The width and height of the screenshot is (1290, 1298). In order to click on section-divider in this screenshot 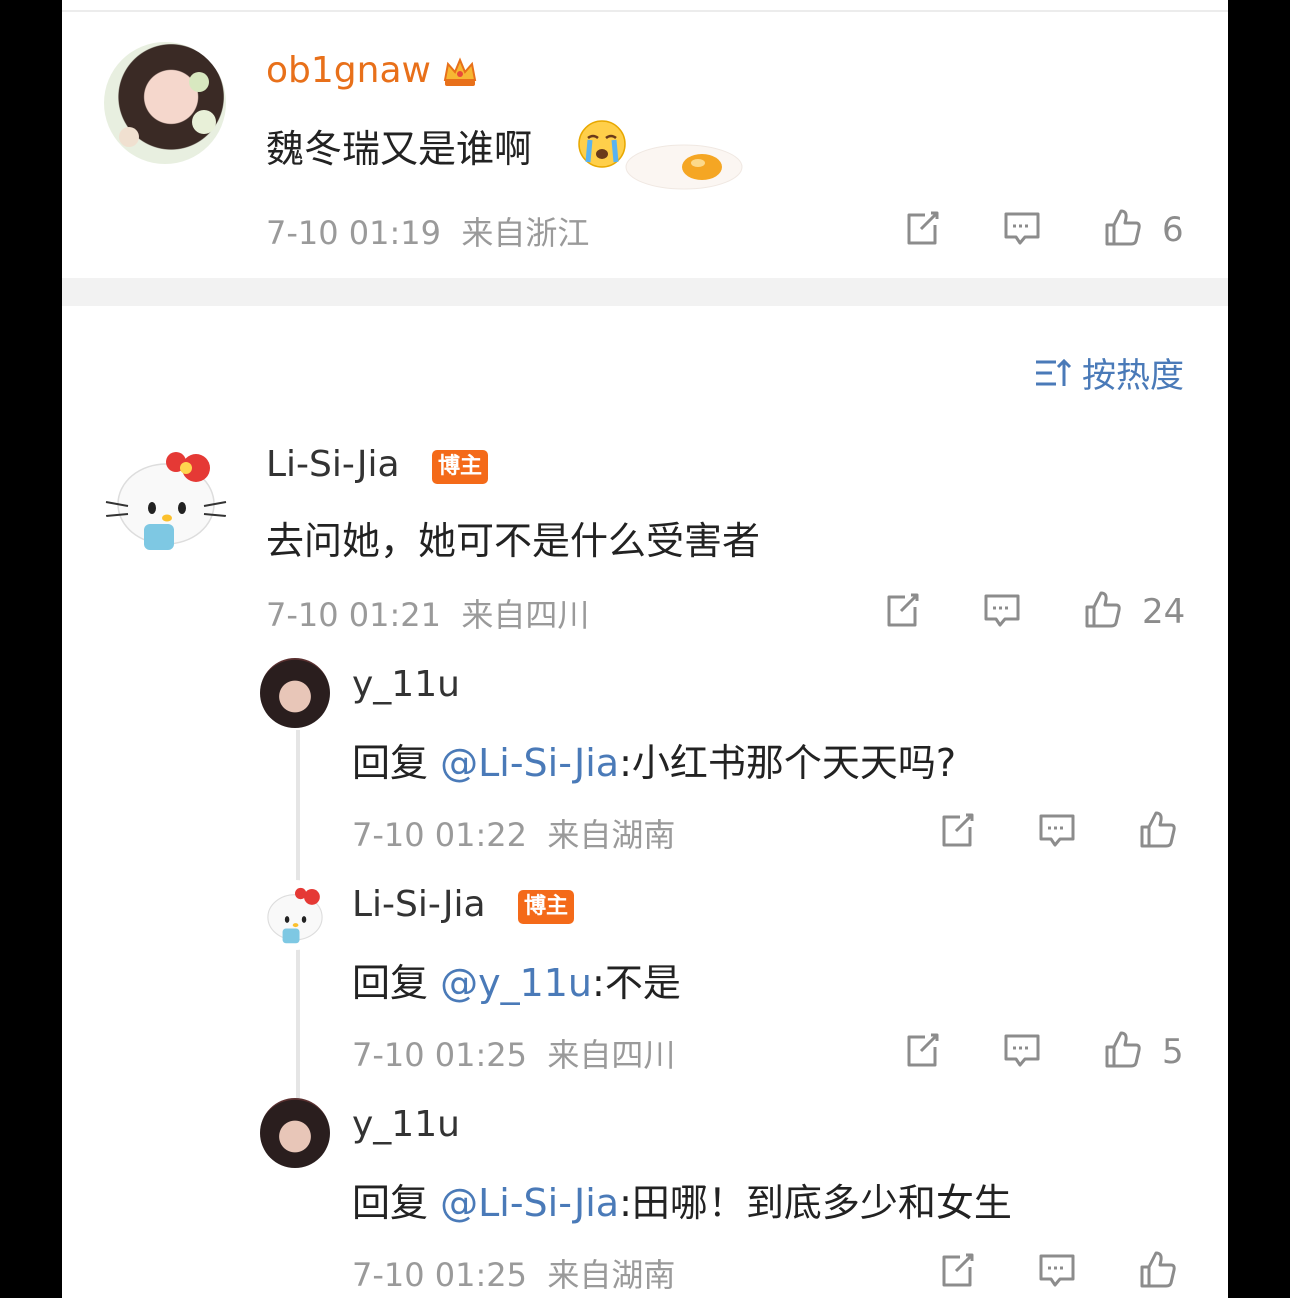, I will do `click(645, 292)`.